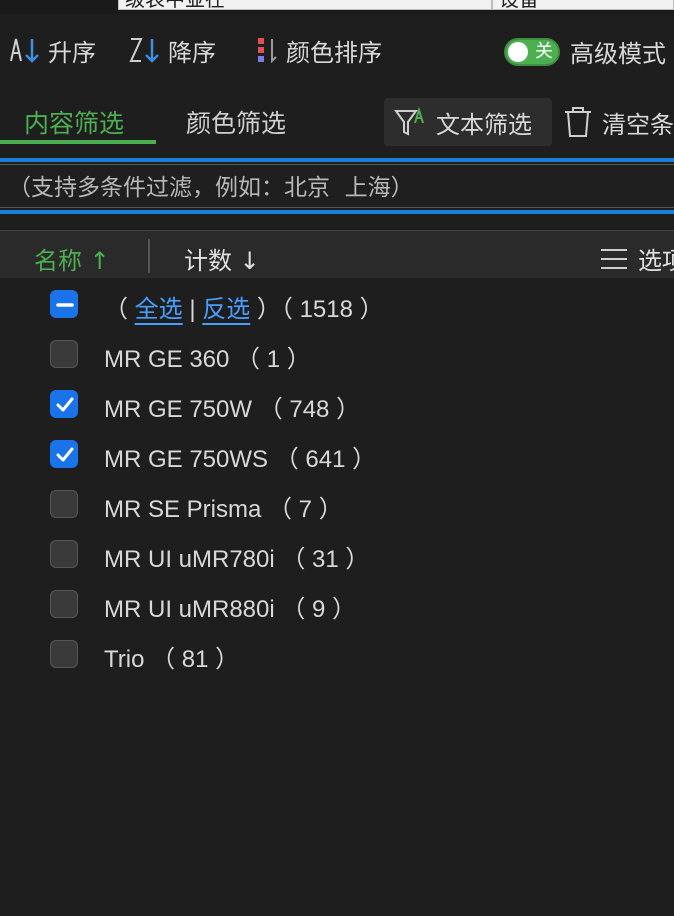 The width and height of the screenshot is (674, 916). What do you see at coordinates (222, 258) in the screenshot?
I see `count-column-header: 计数 ↓` at bounding box center [222, 258].